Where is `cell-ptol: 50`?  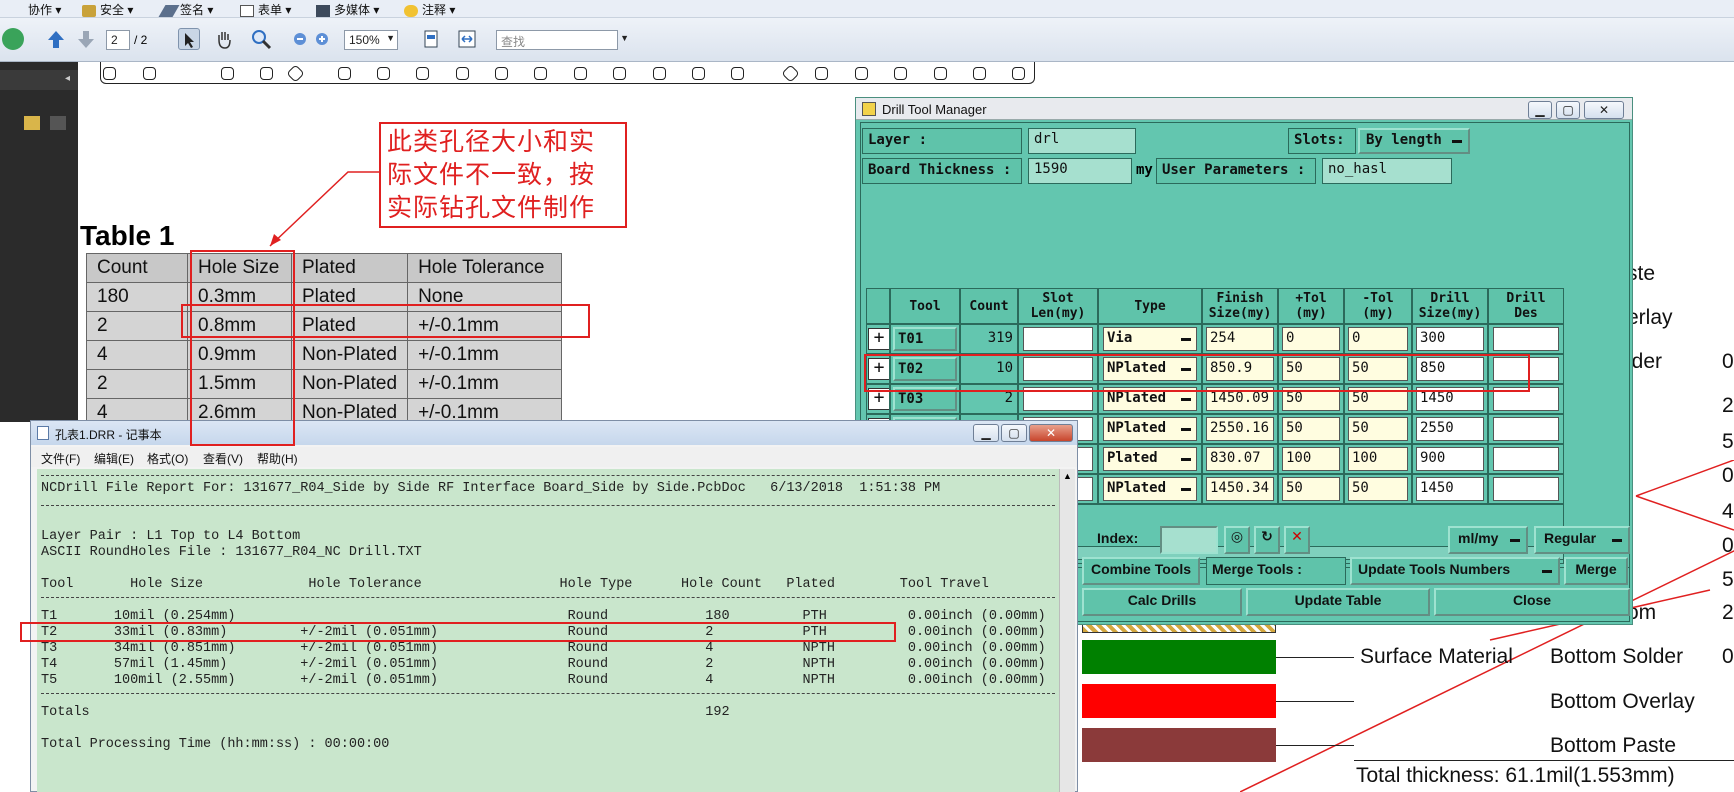 cell-ptol: 50 is located at coordinates (1311, 489).